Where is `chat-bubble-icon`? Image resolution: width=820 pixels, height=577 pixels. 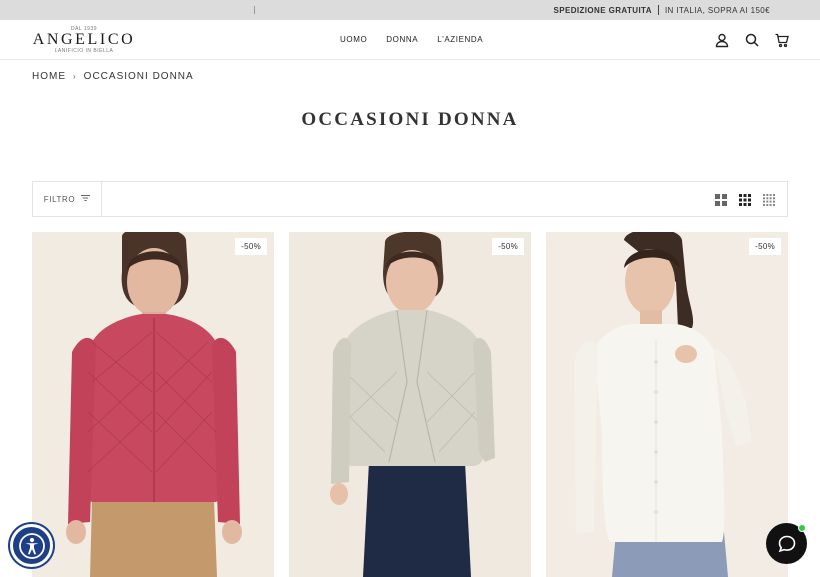 chat-bubble-icon is located at coordinates (786, 543).